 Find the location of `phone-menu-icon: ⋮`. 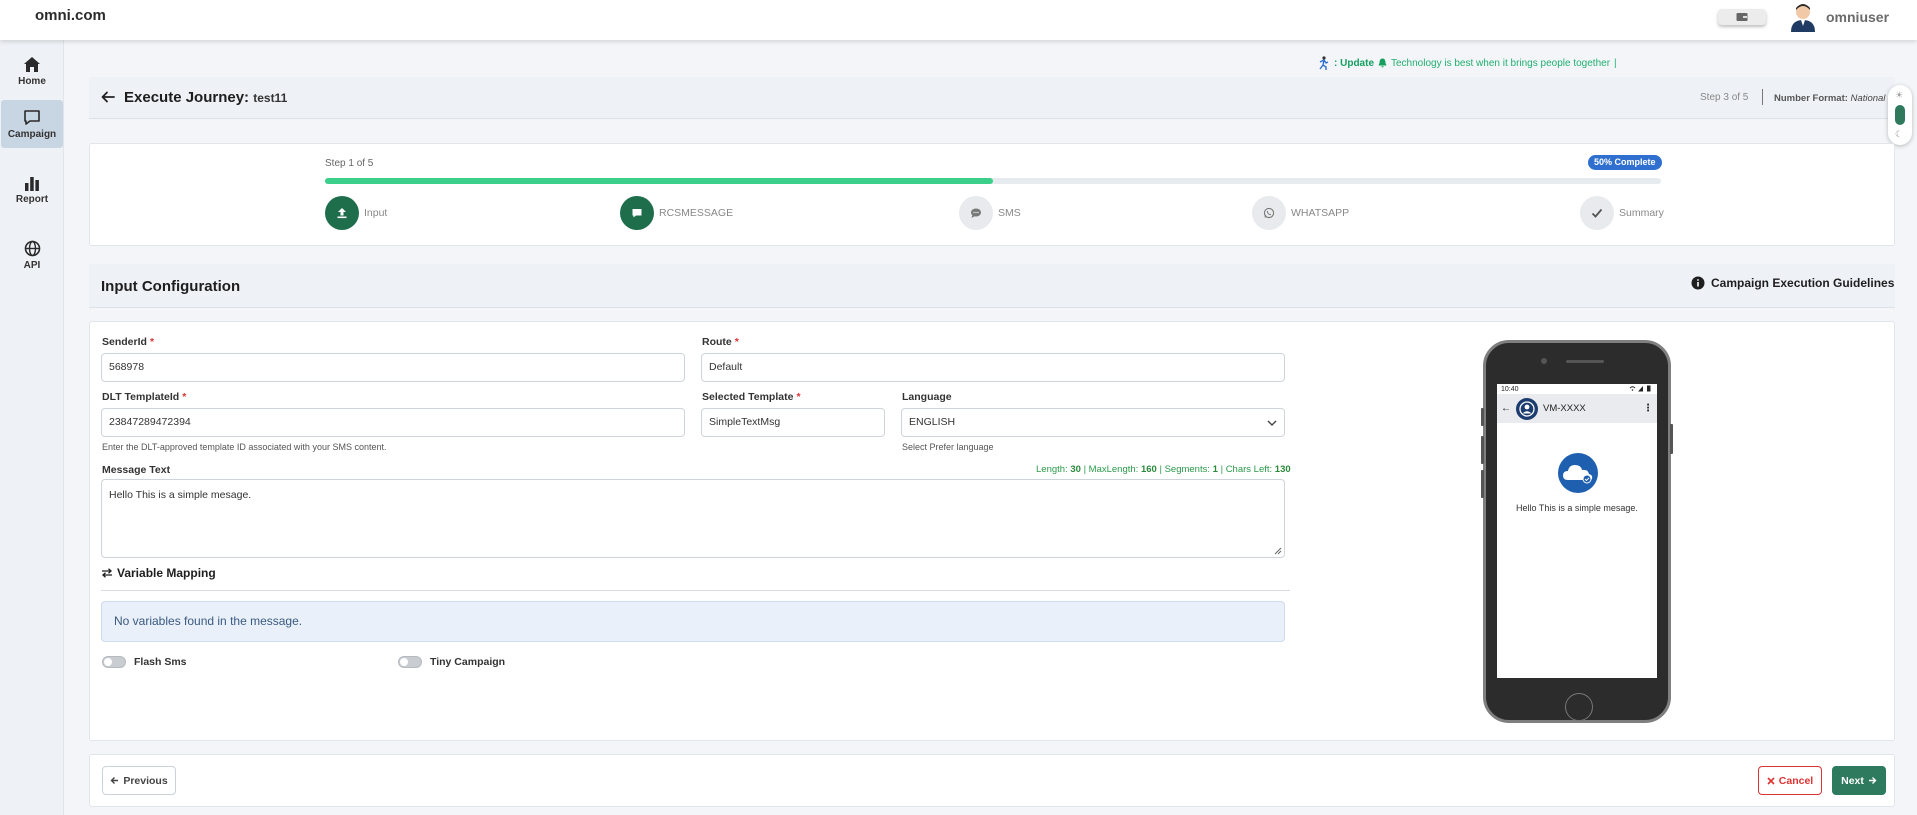

phone-menu-icon: ⋮ is located at coordinates (1648, 408).